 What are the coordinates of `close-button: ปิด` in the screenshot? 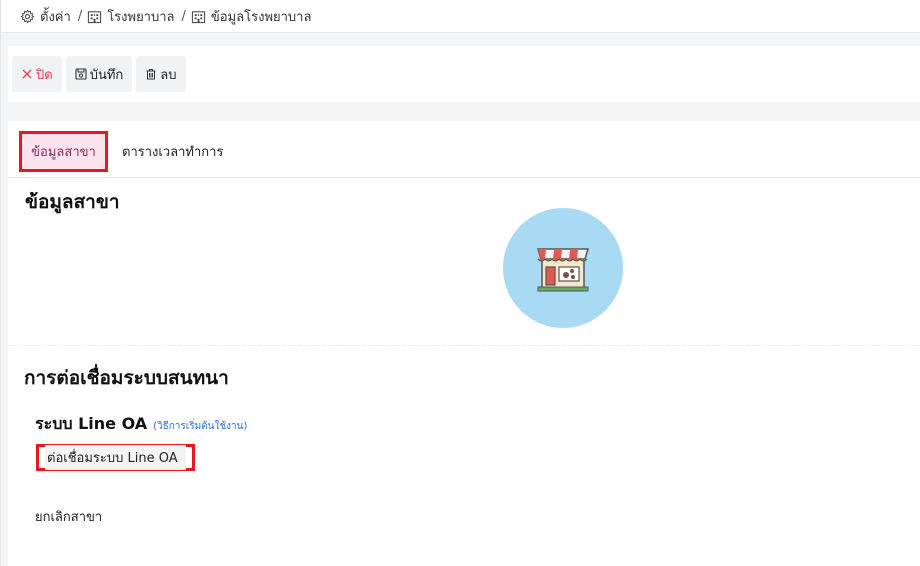 It's located at (37, 74).